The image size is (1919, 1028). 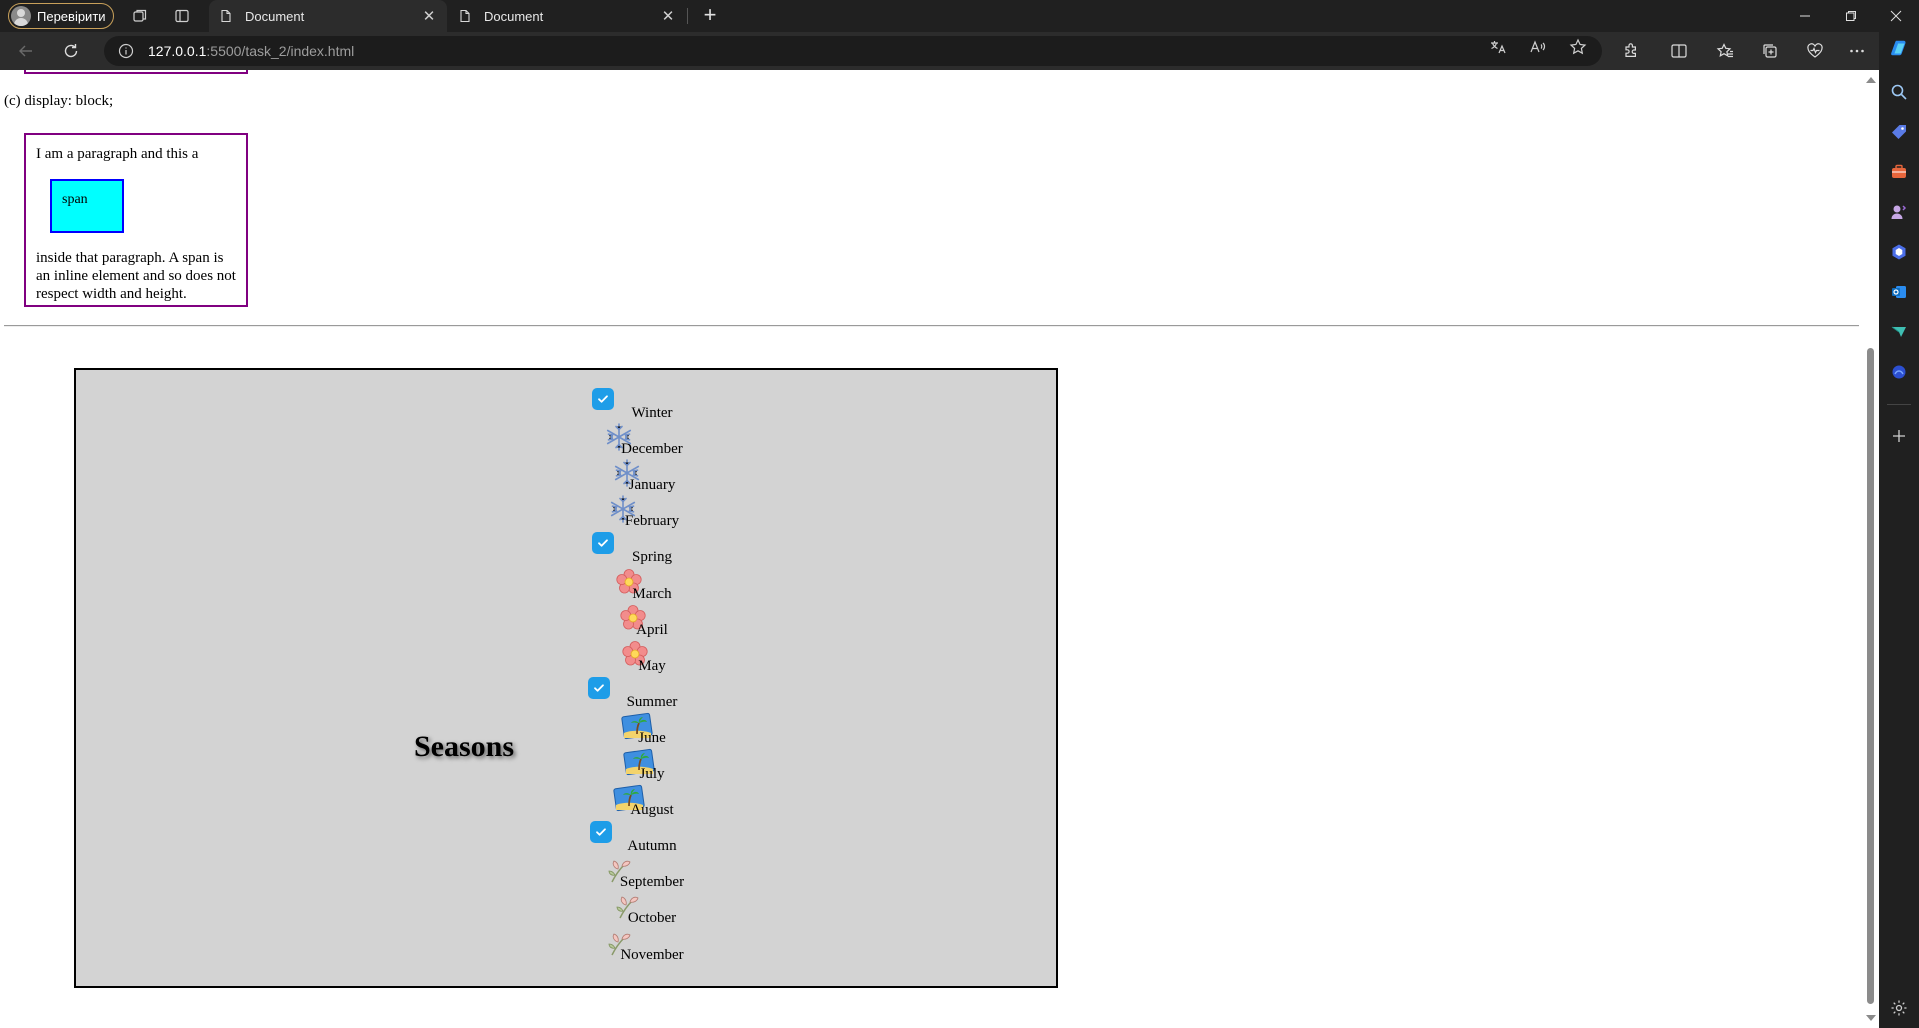 What do you see at coordinates (1896, 16) in the screenshot?
I see `close-window-button` at bounding box center [1896, 16].